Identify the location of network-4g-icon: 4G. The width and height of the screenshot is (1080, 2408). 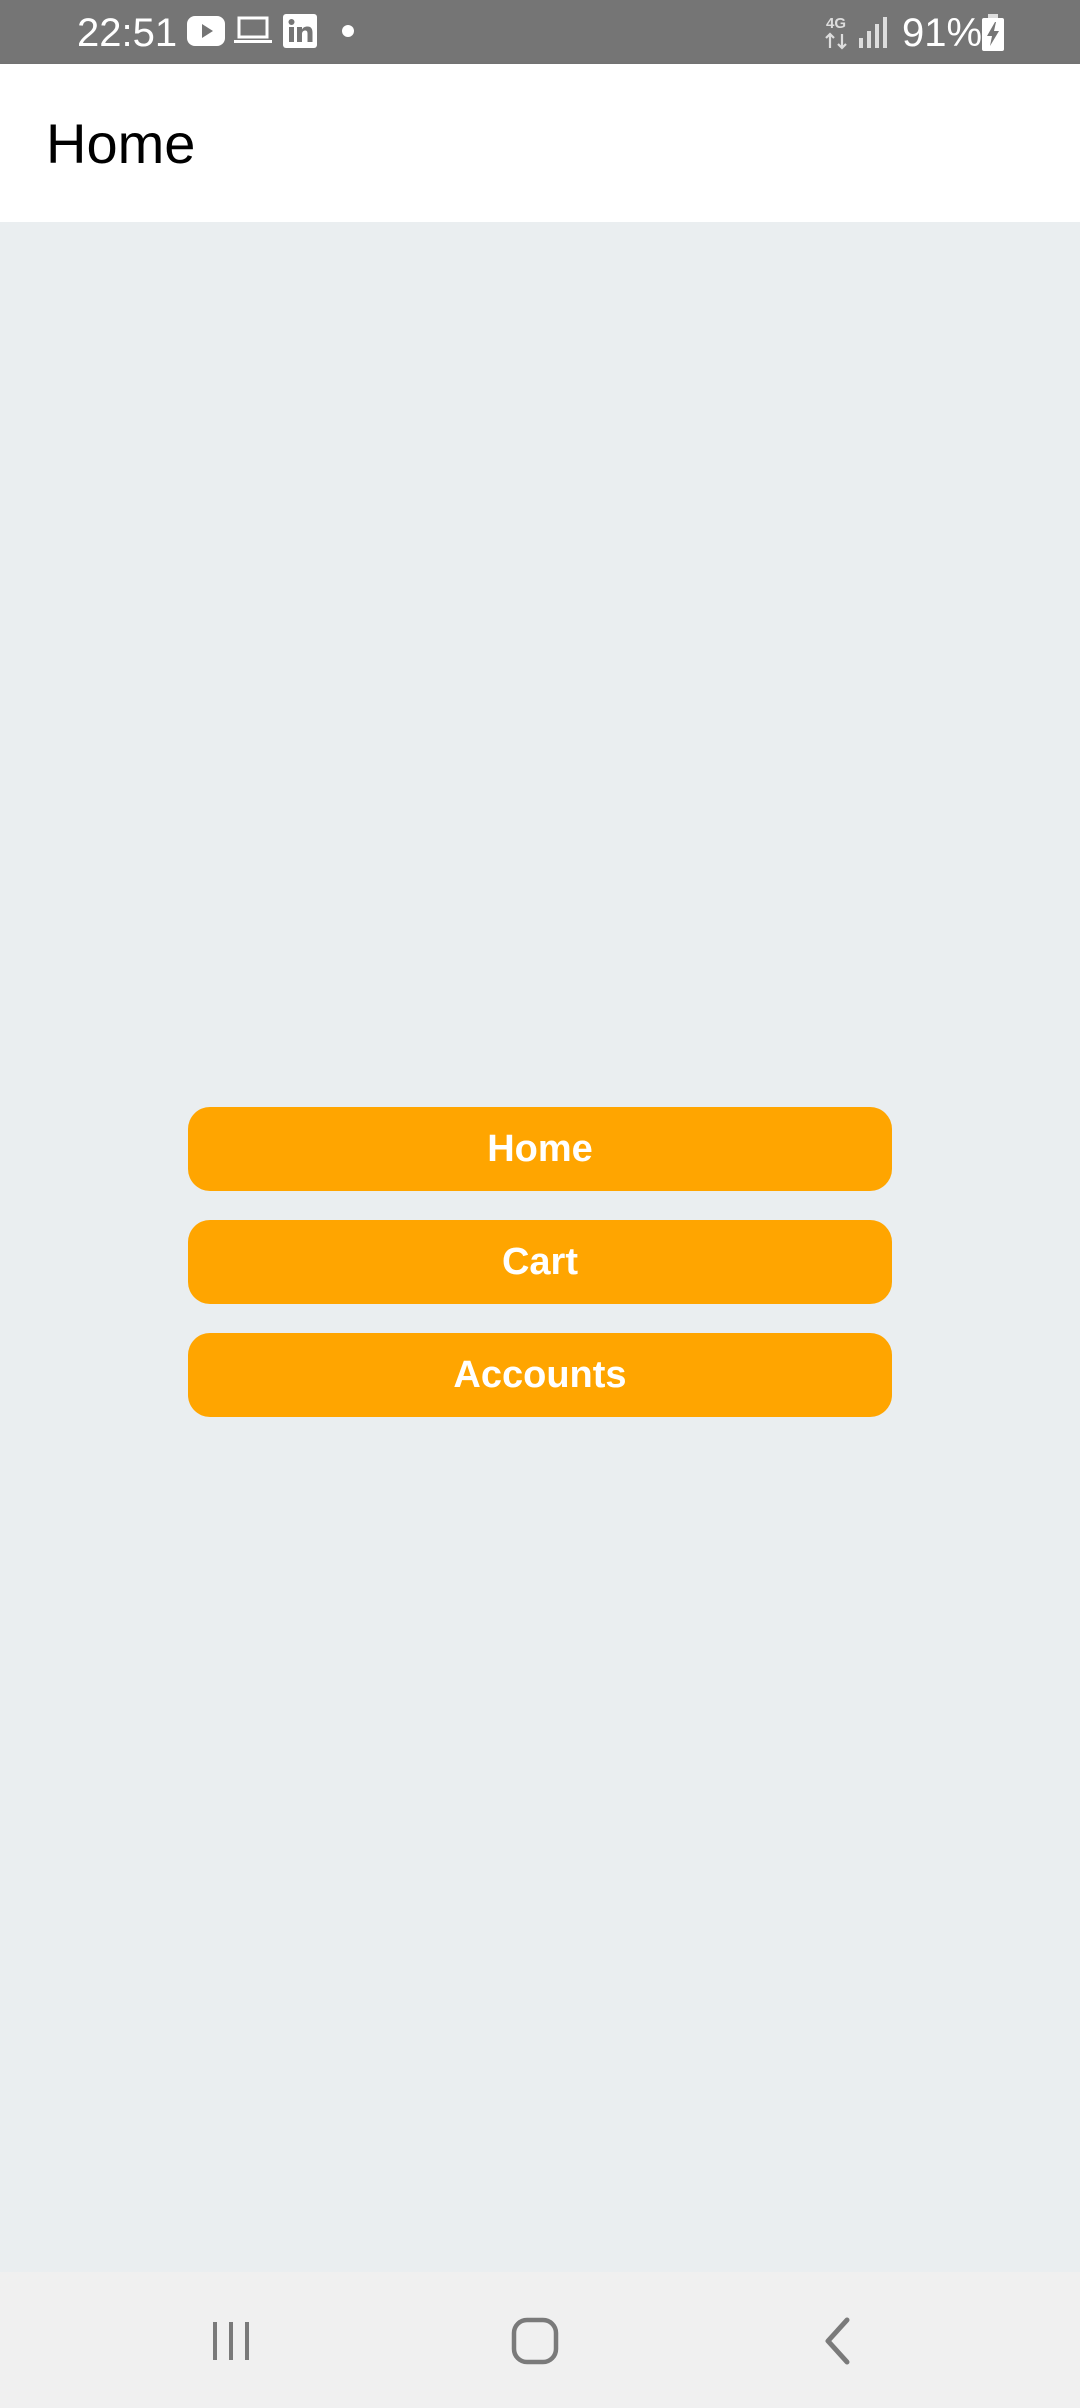
(836, 32).